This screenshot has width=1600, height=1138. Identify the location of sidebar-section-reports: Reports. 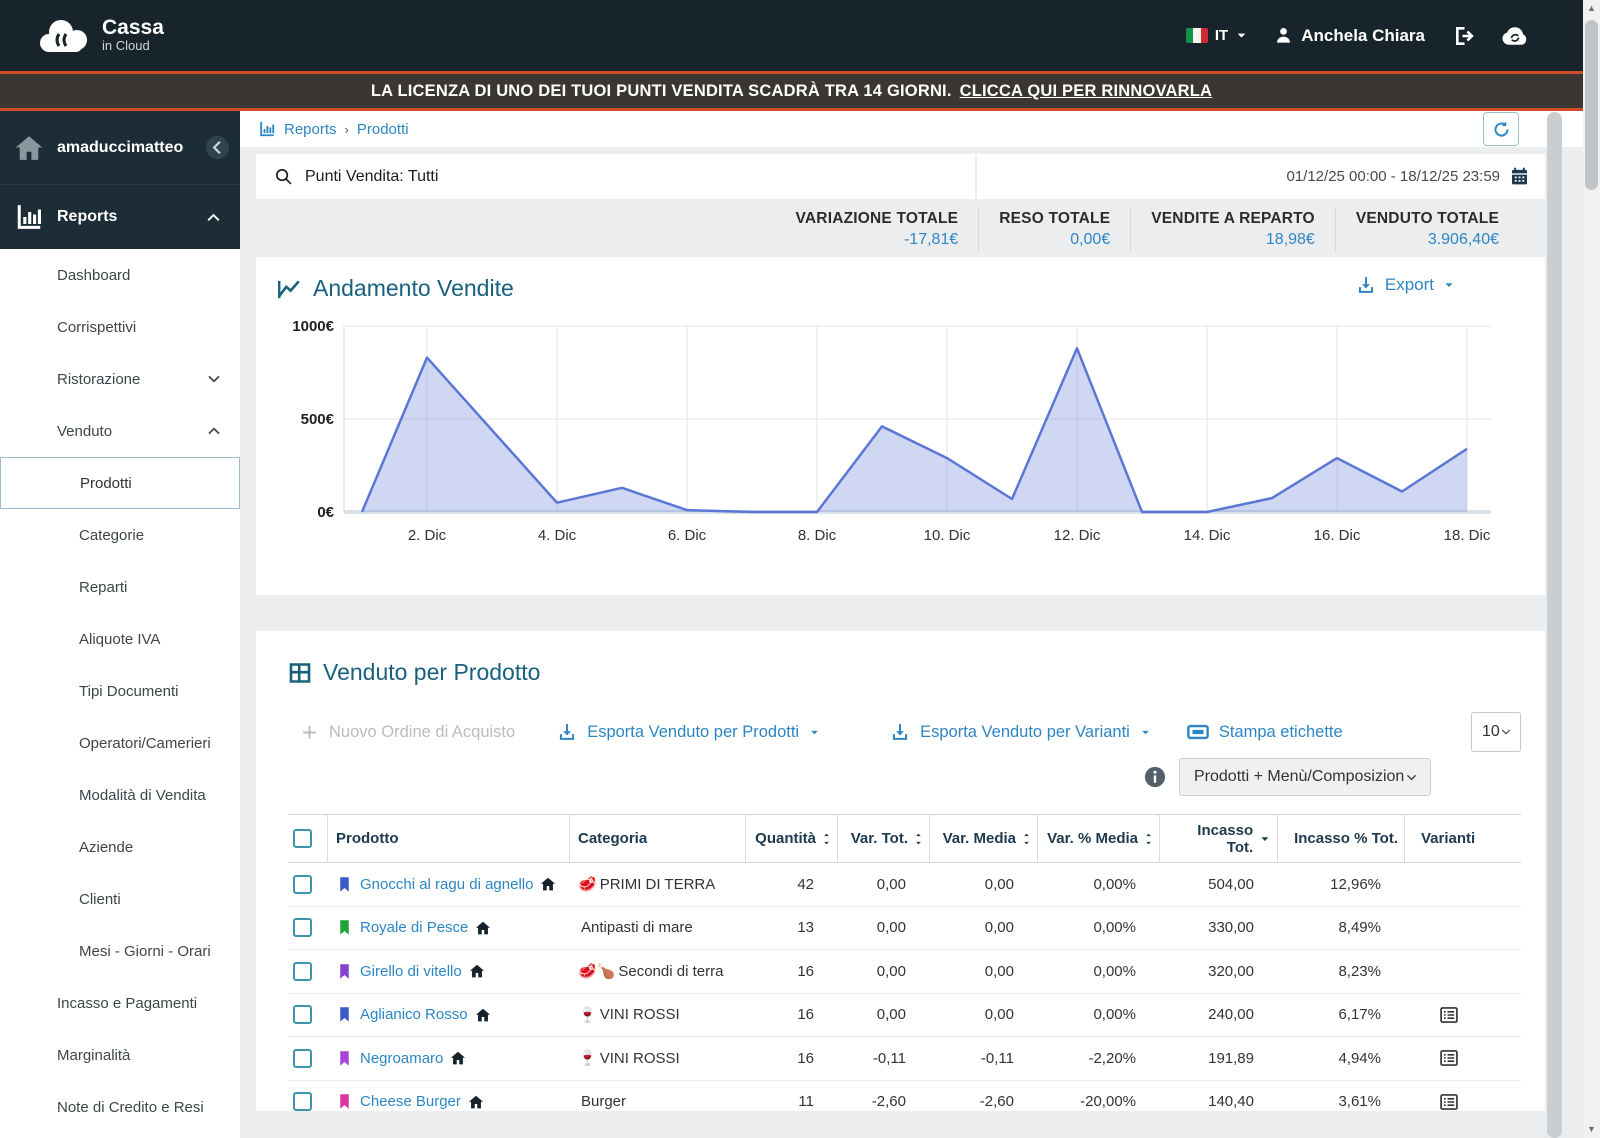
(120, 217).